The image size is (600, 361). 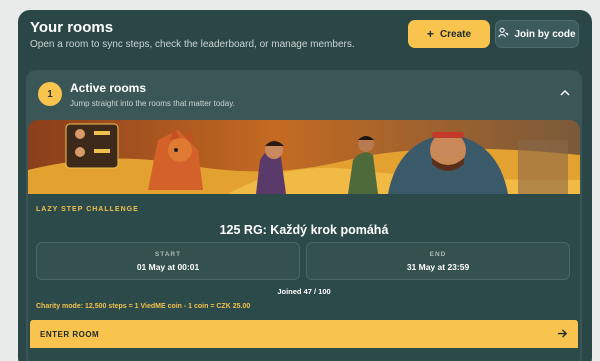 I want to click on start-label: START, so click(x=168, y=254).